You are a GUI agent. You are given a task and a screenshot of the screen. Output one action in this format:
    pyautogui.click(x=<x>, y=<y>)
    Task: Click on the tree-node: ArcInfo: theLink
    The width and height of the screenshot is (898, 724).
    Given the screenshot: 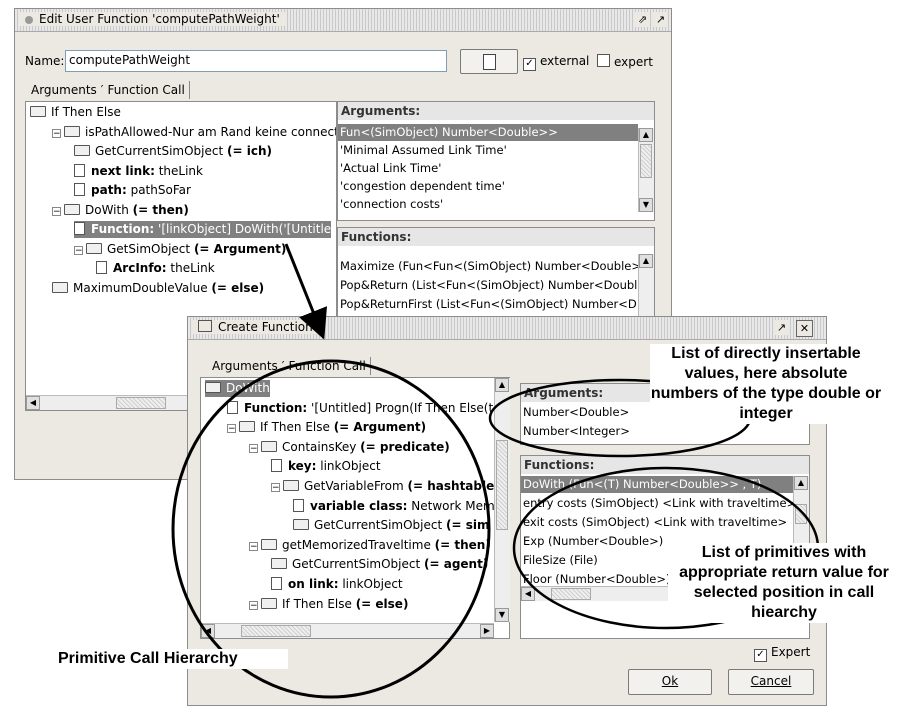 What is the action you would take?
    pyautogui.click(x=155, y=268)
    